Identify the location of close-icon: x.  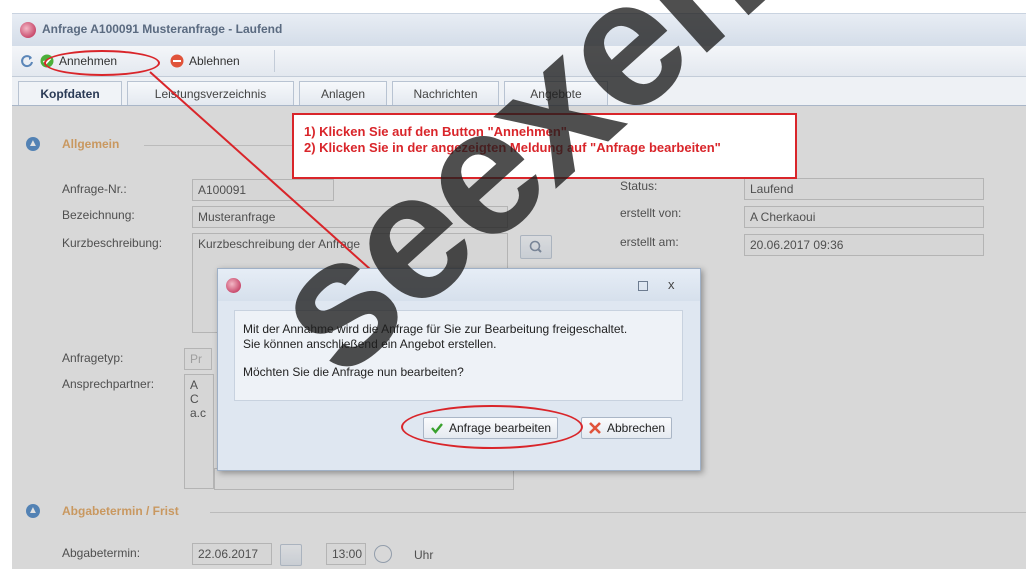
(671, 284).